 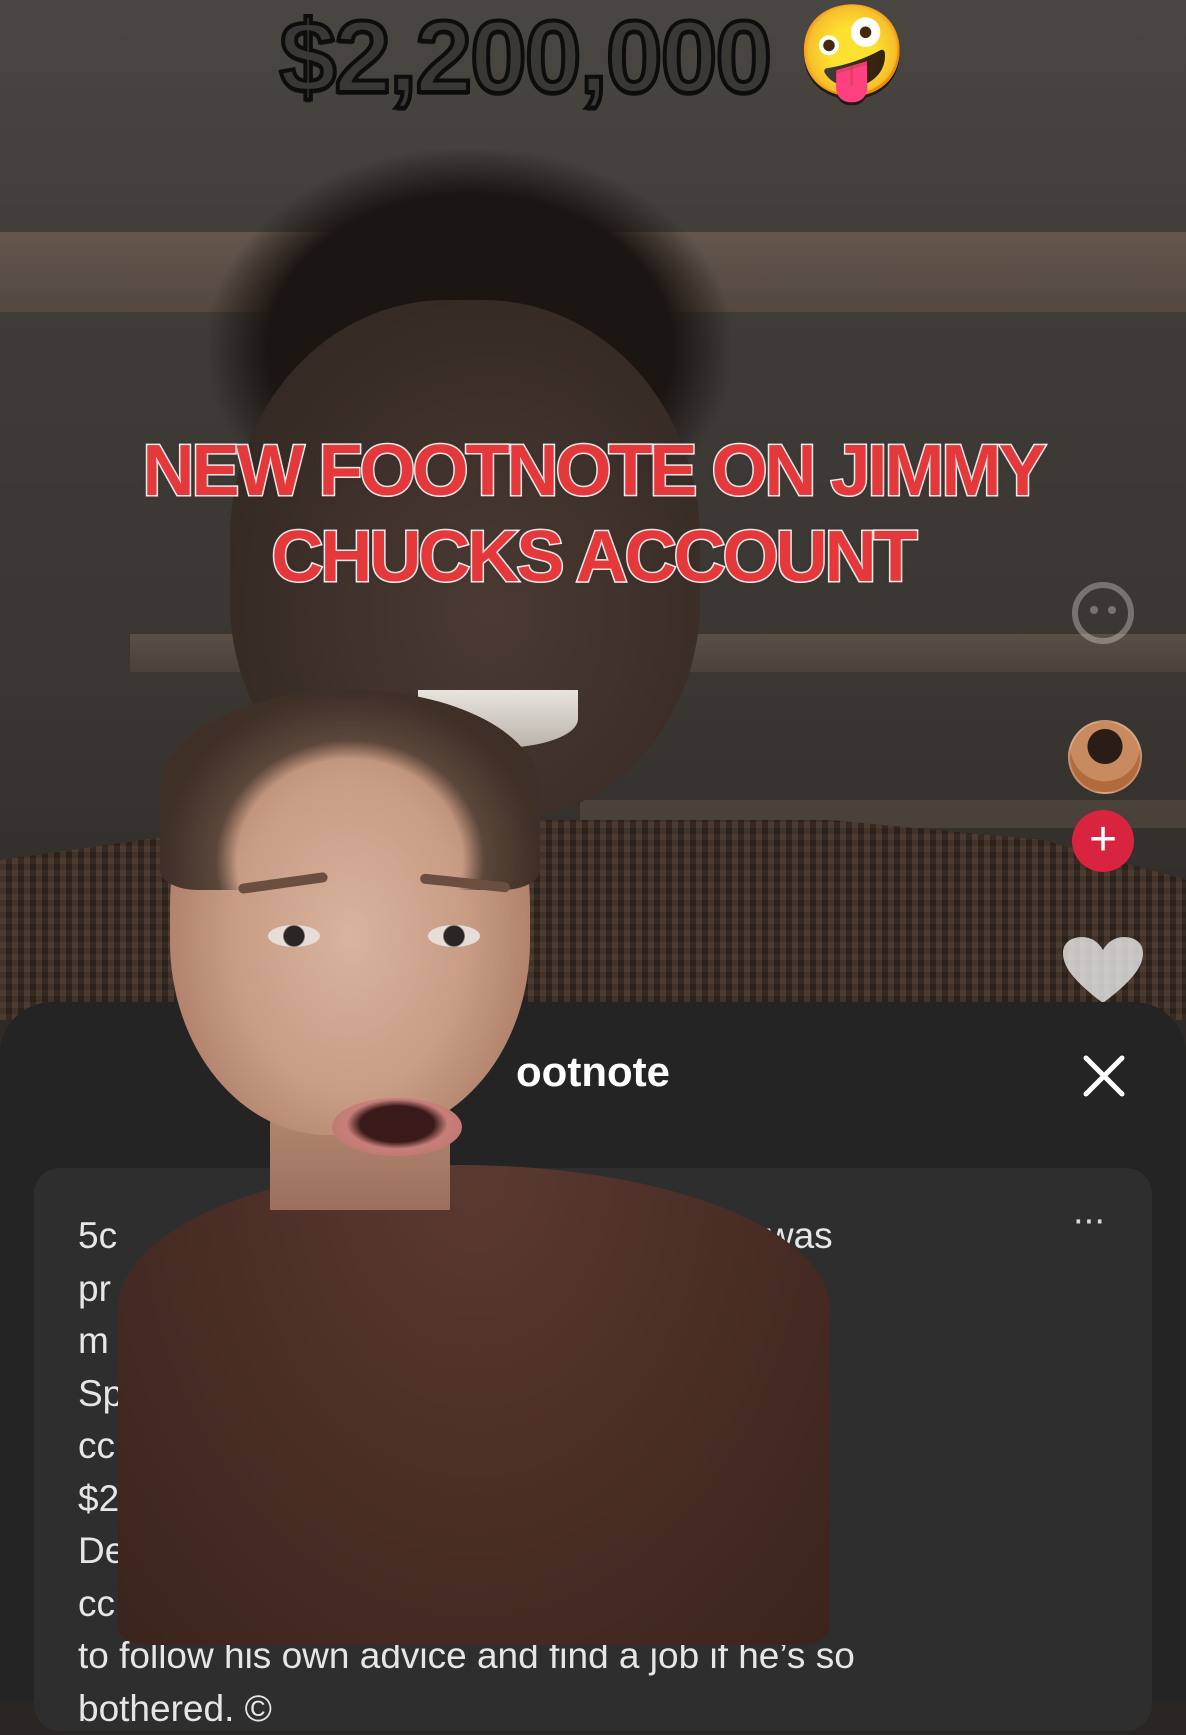 I want to click on heart-icon-svg, so click(x=1103, y=970).